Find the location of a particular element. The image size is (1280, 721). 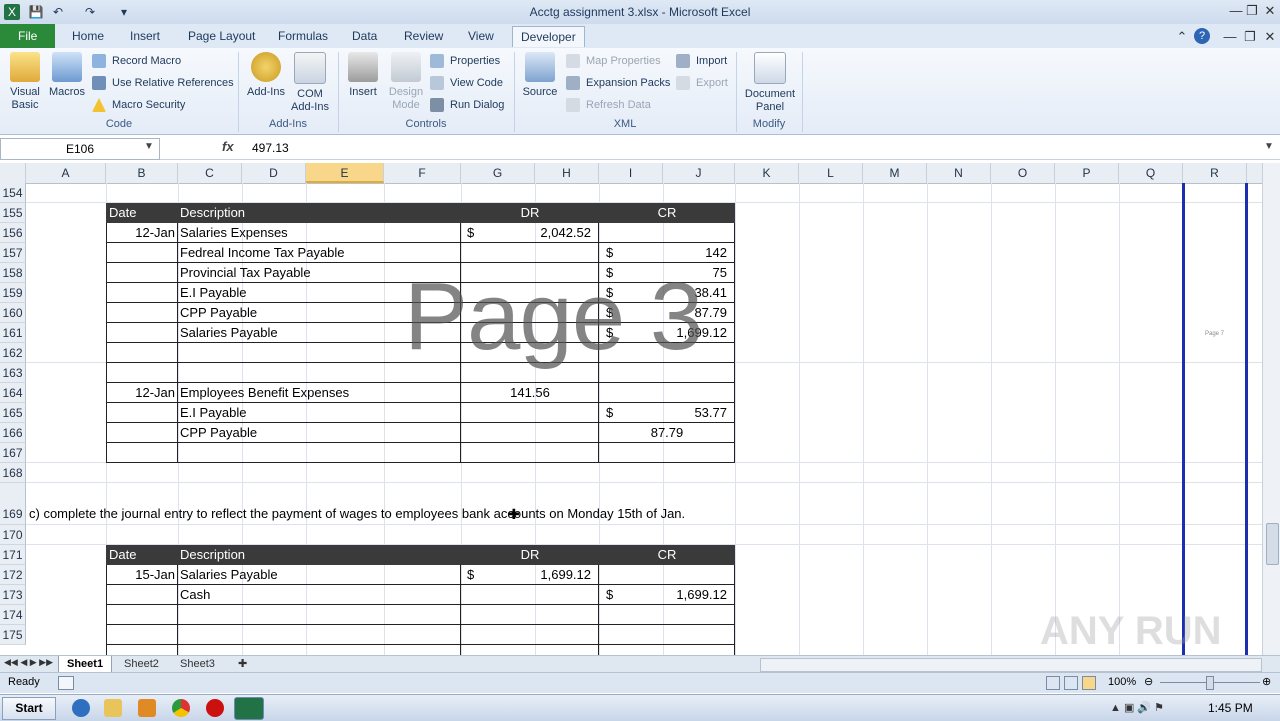

table1-cr-value: 53.77 is located at coordinates (668, 413).